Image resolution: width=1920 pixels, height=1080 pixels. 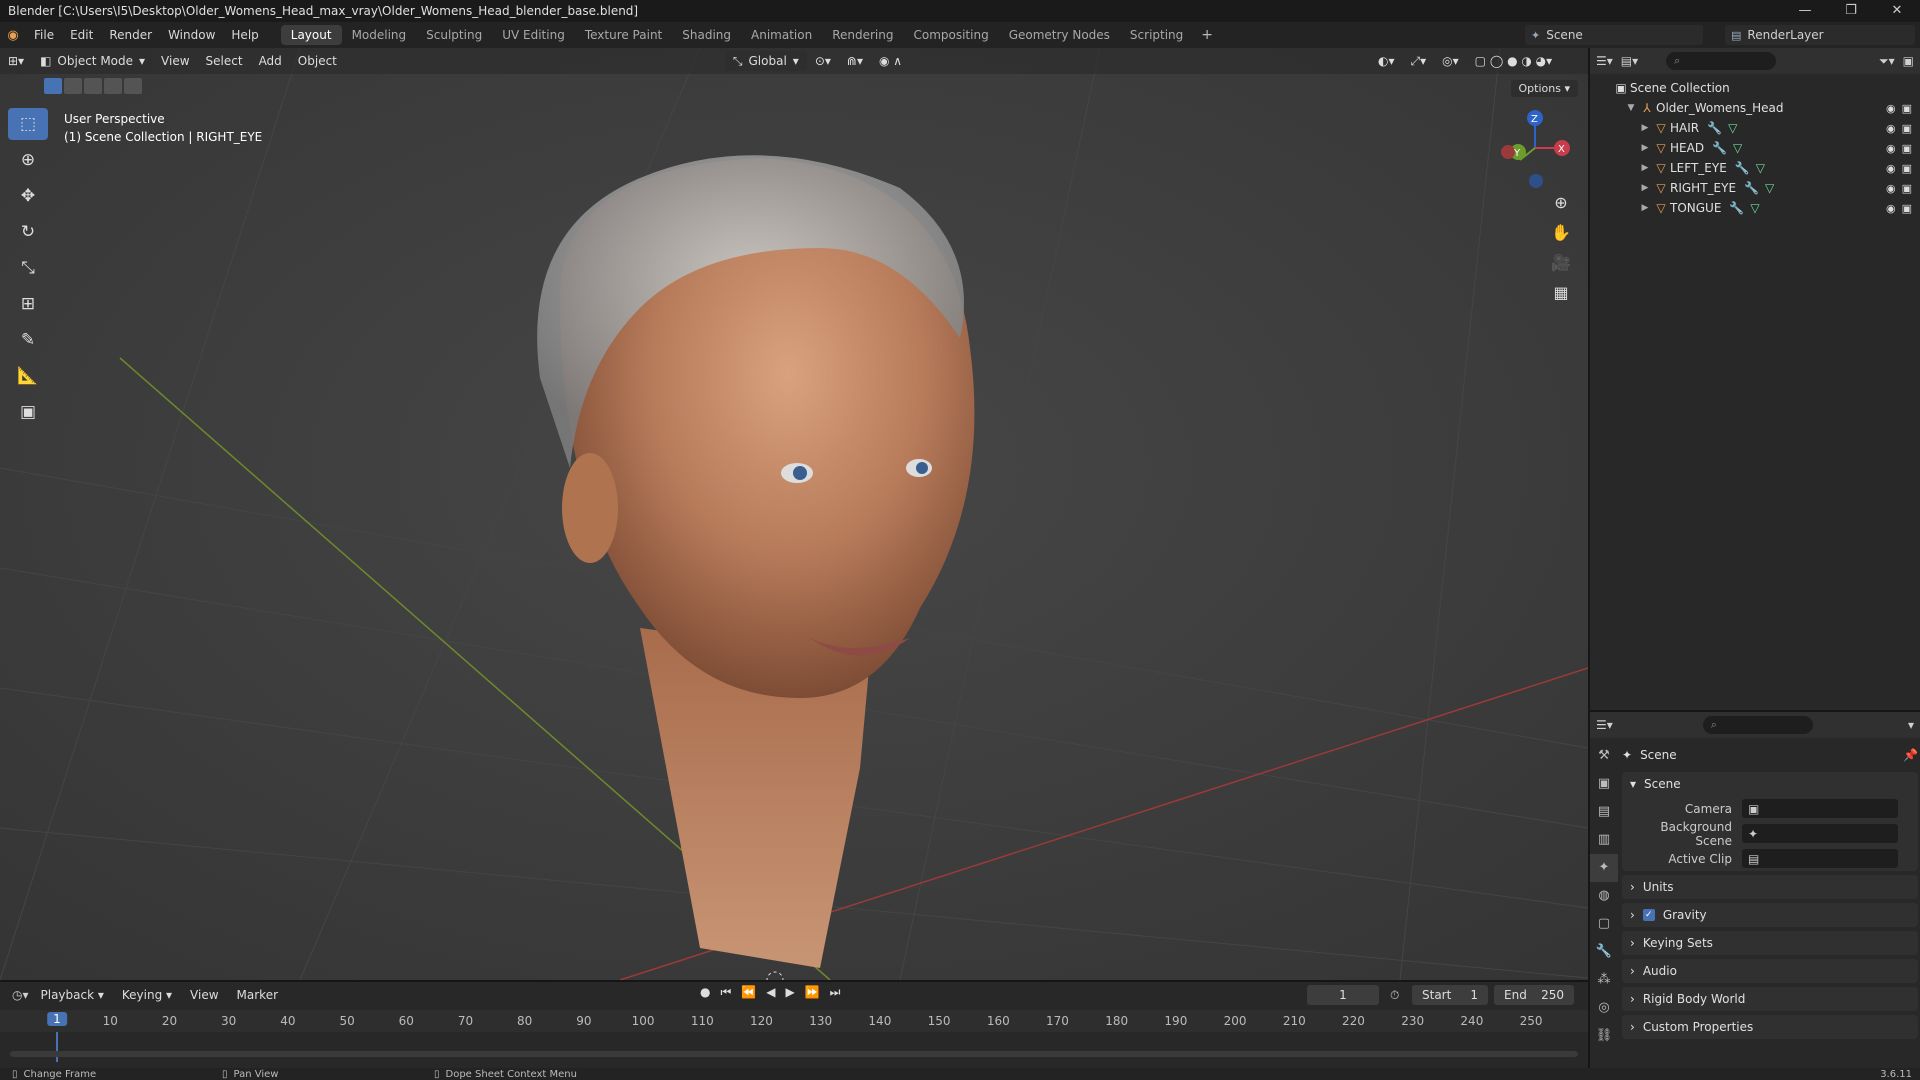 What do you see at coordinates (823, 61) in the screenshot?
I see `pivot-icon: ⊙▾` at bounding box center [823, 61].